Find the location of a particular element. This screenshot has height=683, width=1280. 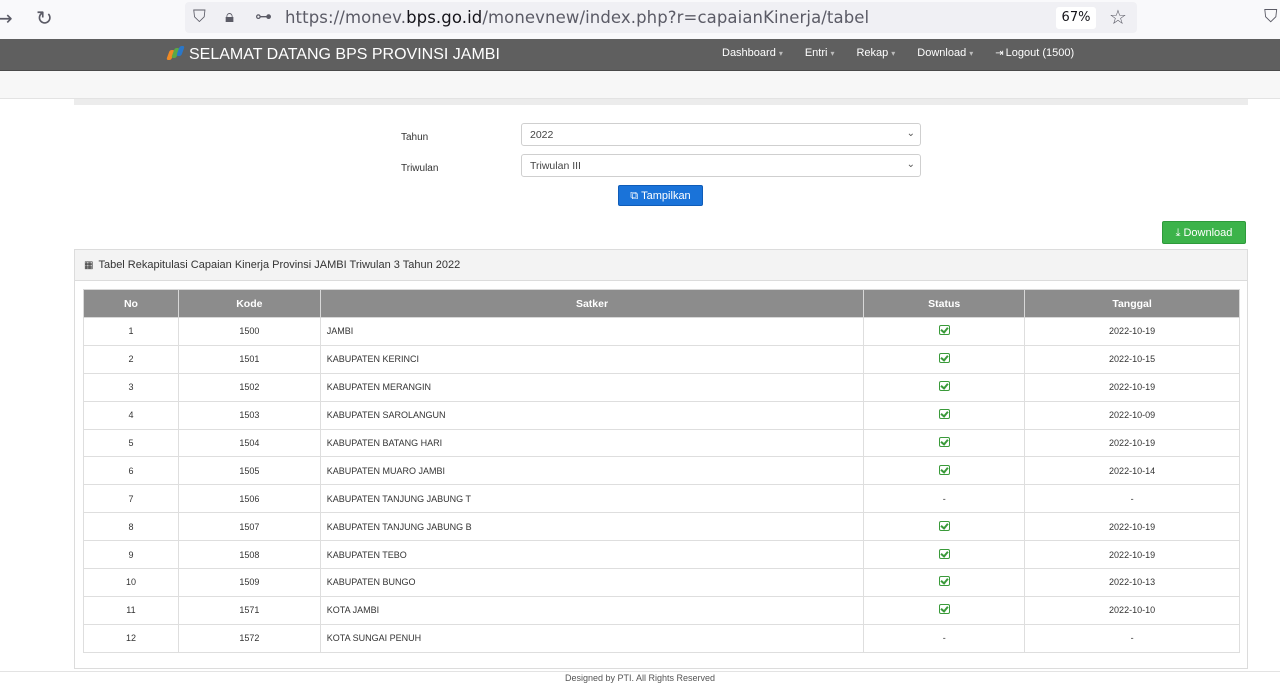

brand: SELAMAT DATANG BPS PROVINSI JAMBI is located at coordinates (333, 54).